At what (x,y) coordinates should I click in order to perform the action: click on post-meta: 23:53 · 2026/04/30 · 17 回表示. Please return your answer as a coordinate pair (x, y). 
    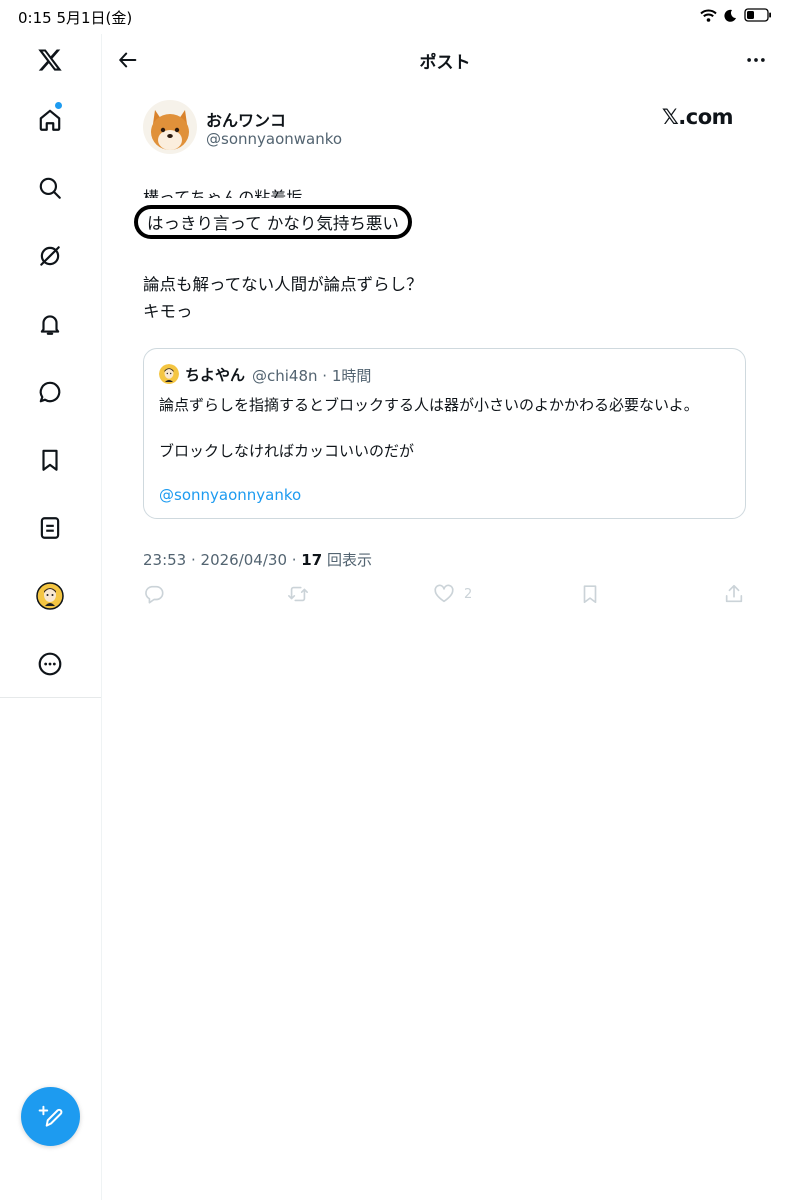
    Looking at the image, I should click on (257, 559).